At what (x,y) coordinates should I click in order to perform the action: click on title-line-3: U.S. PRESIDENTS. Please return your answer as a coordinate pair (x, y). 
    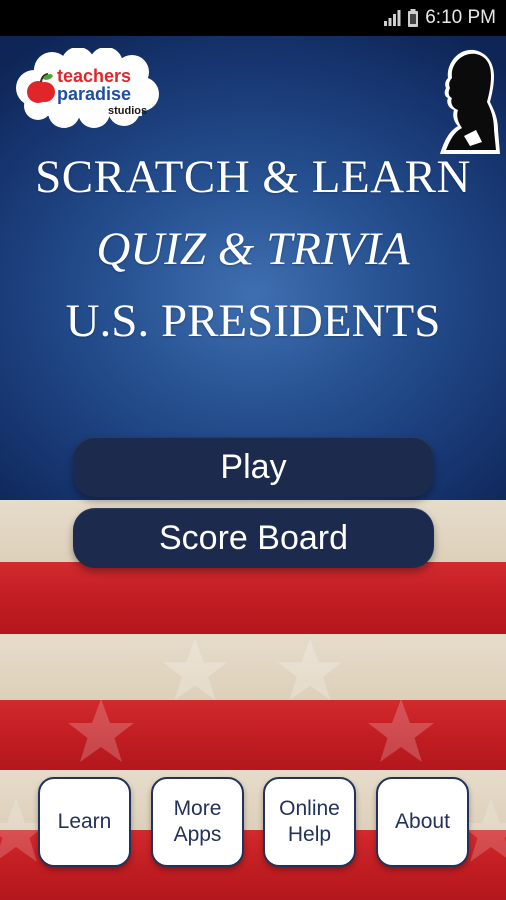
    Looking at the image, I should click on (253, 321).